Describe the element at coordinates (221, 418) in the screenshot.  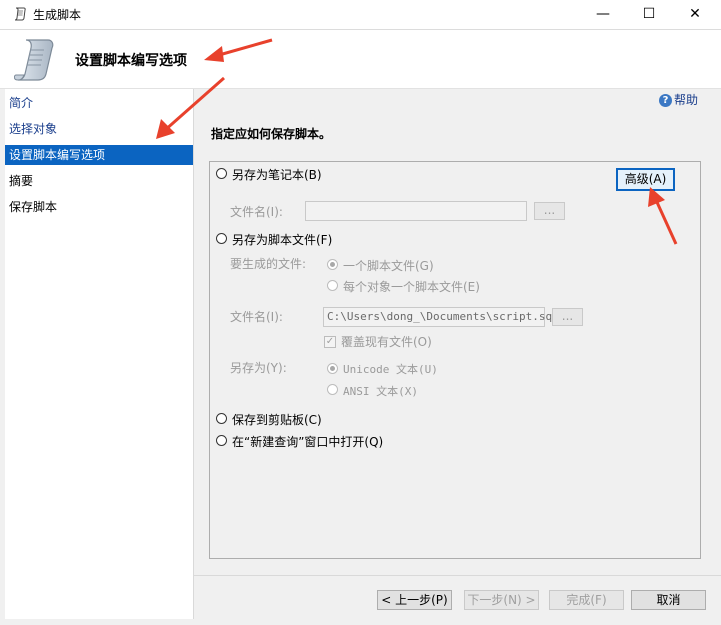
I see `radio-save-clipboard` at that location.